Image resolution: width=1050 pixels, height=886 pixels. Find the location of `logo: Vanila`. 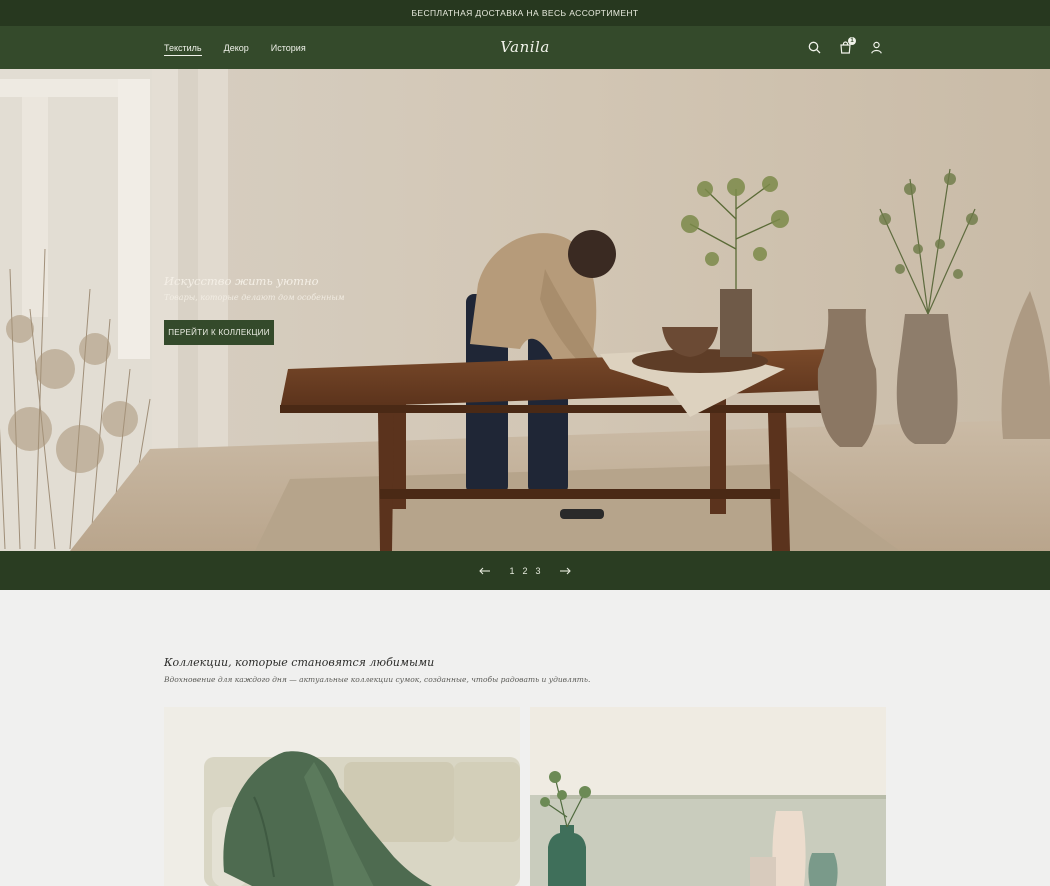

logo: Vanila is located at coordinates (525, 47).